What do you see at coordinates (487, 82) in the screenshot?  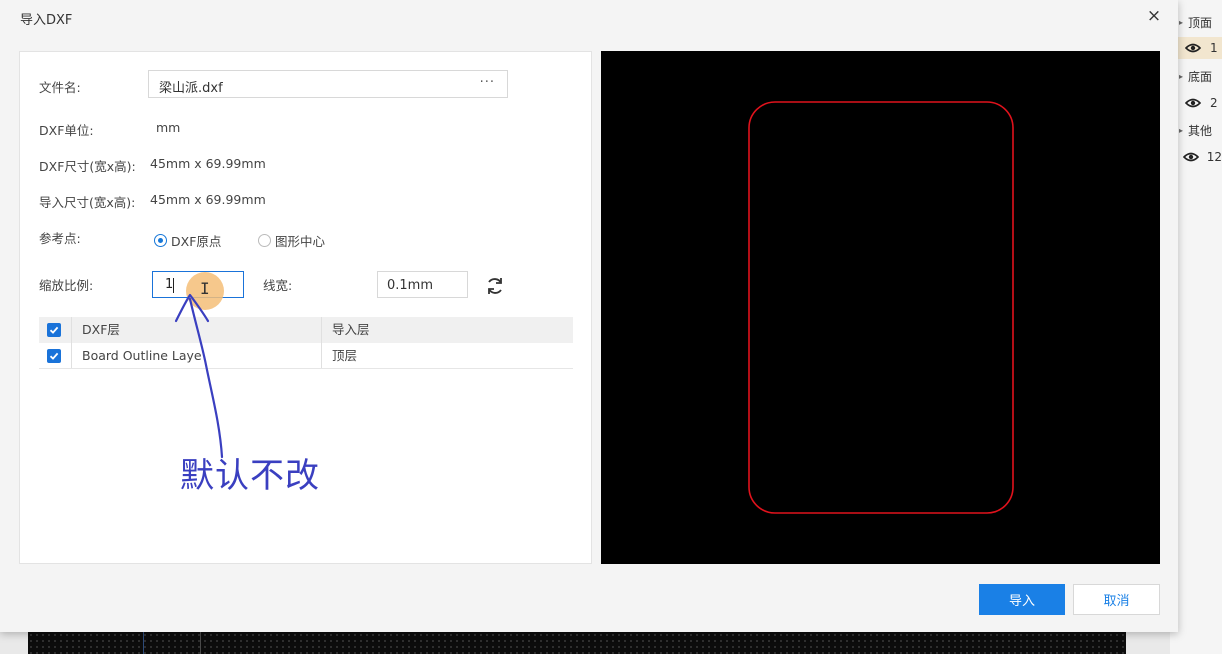 I see `browse-button: ···` at bounding box center [487, 82].